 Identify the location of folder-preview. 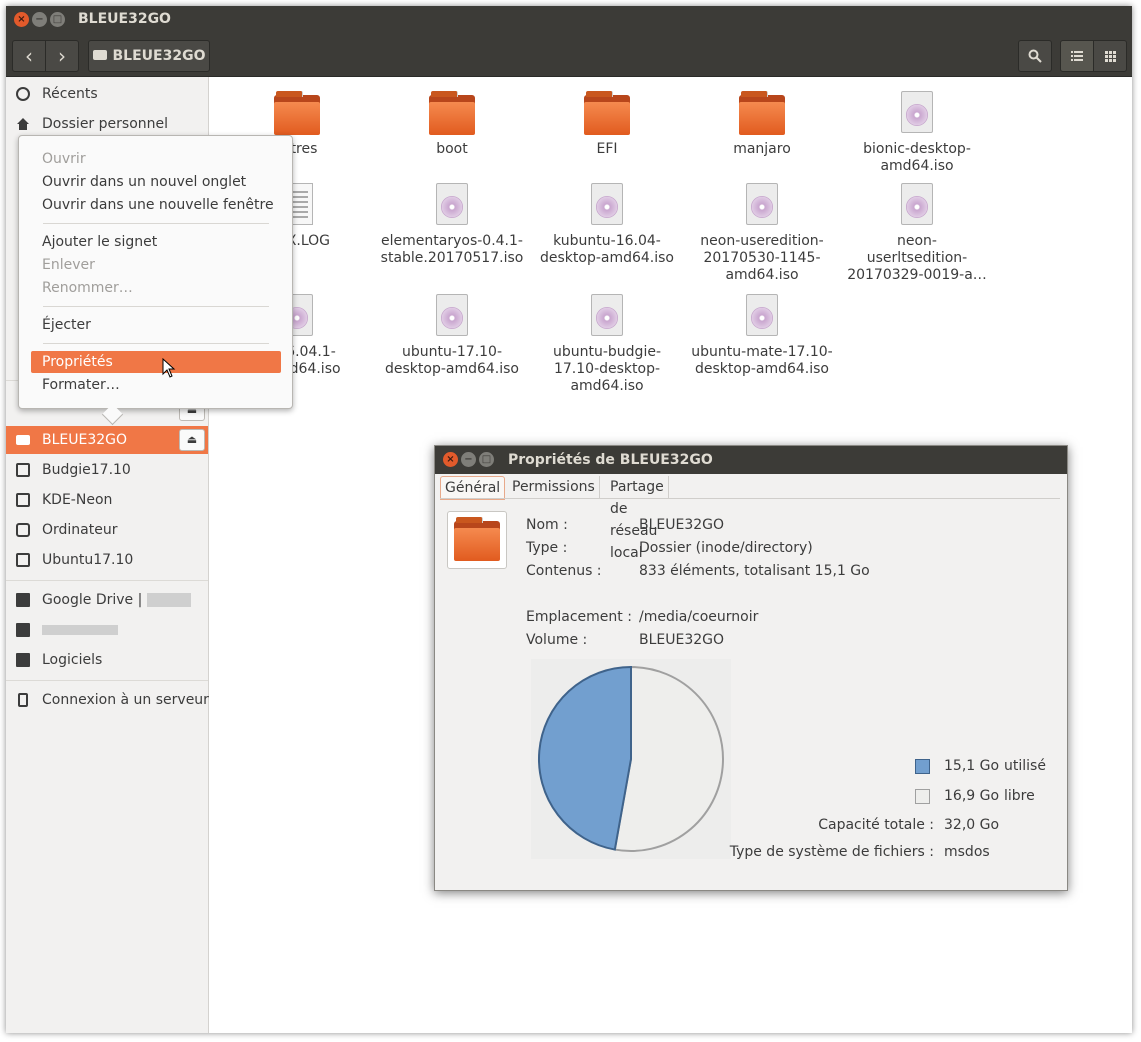
(477, 540).